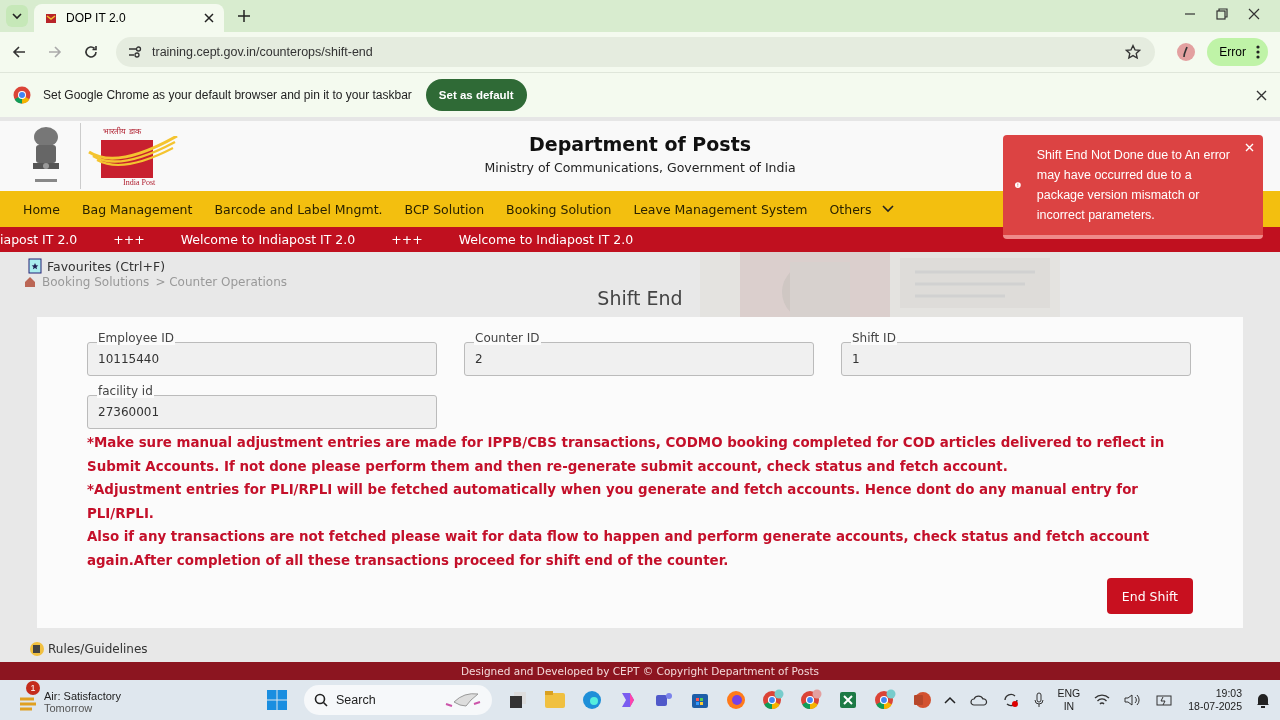 The image size is (1280, 720). I want to click on weather-title: Air: Satisfactory, so click(83, 696).